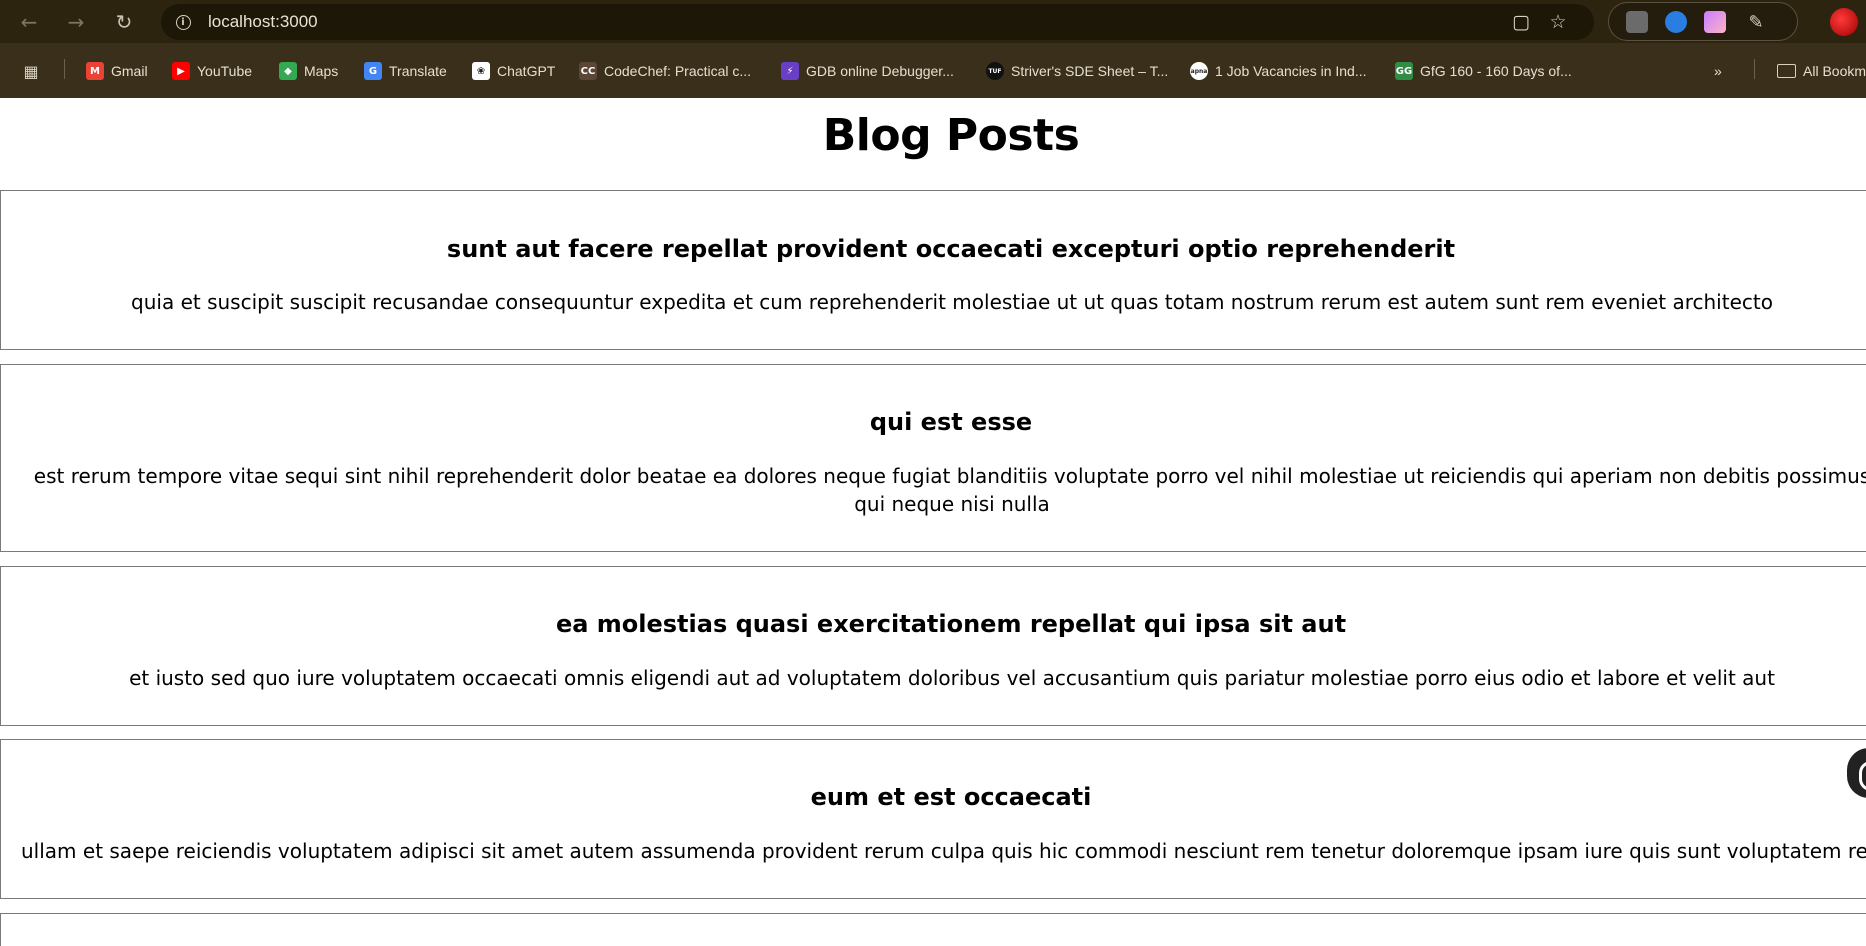 The image size is (1866, 946). What do you see at coordinates (288, 71) in the screenshot?
I see `maps-icon: ◆` at bounding box center [288, 71].